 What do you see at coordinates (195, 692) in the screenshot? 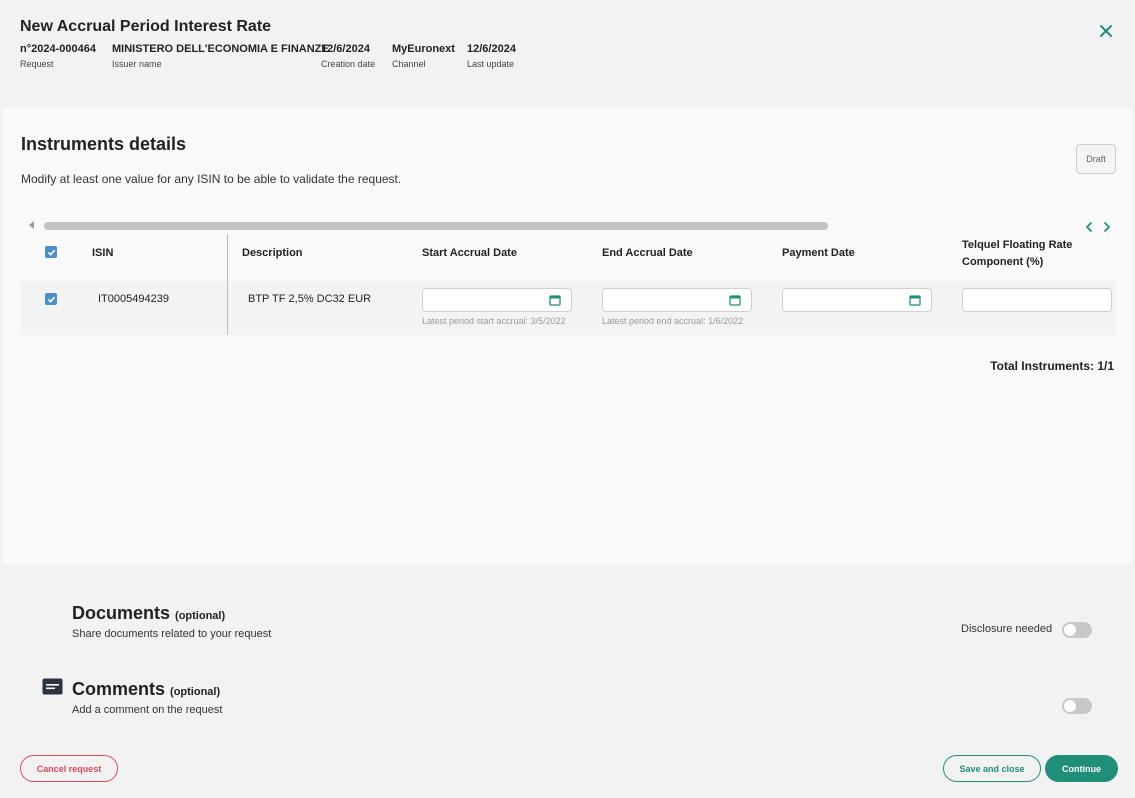
I see `comments-optional: (optional)` at bounding box center [195, 692].